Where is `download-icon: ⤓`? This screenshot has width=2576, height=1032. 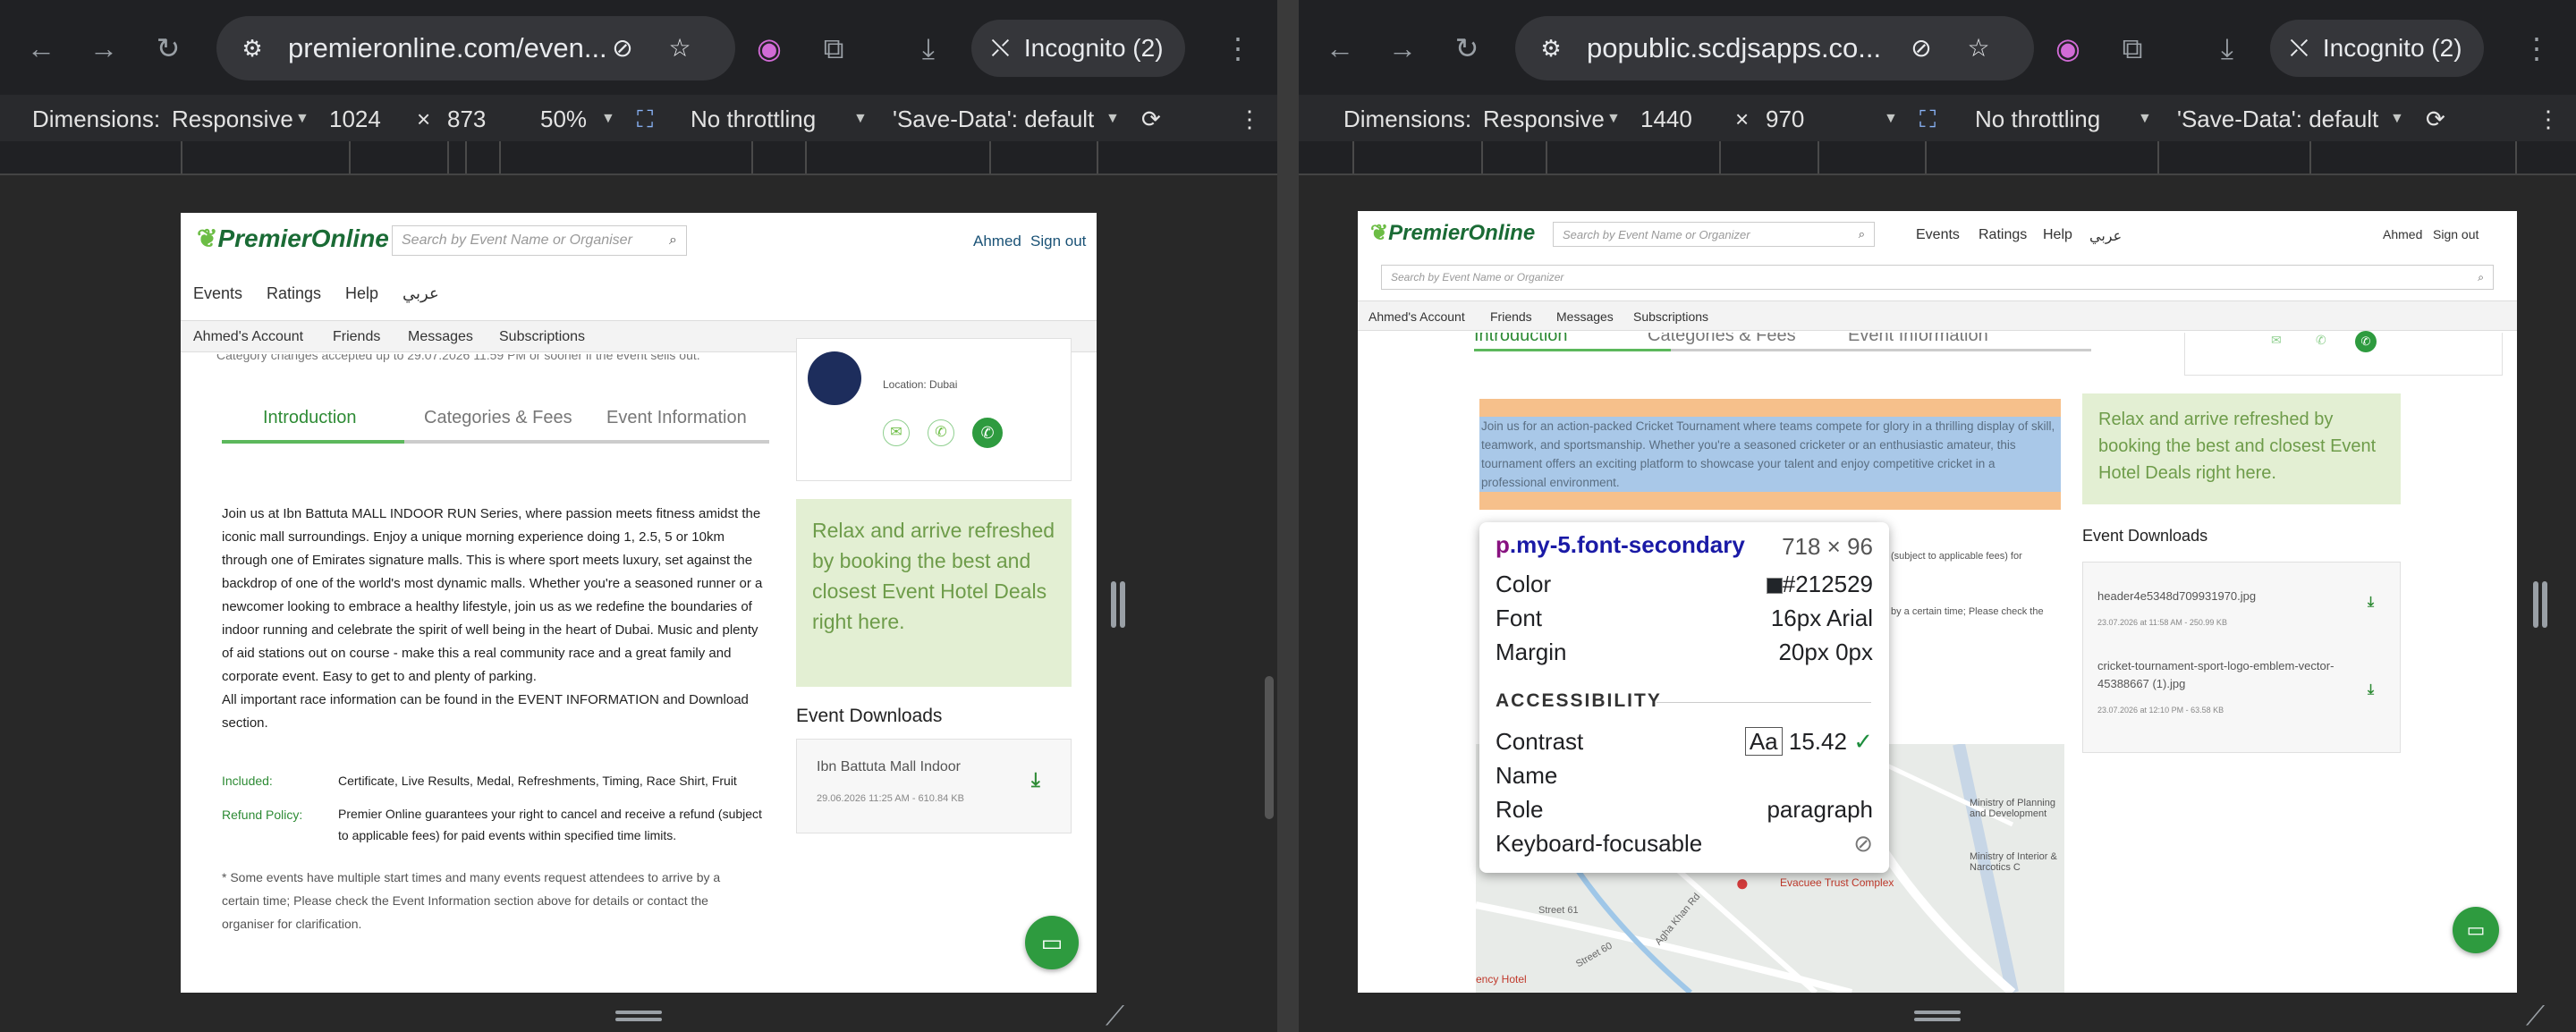
download-icon: ⤓ is located at coordinates (2227, 48).